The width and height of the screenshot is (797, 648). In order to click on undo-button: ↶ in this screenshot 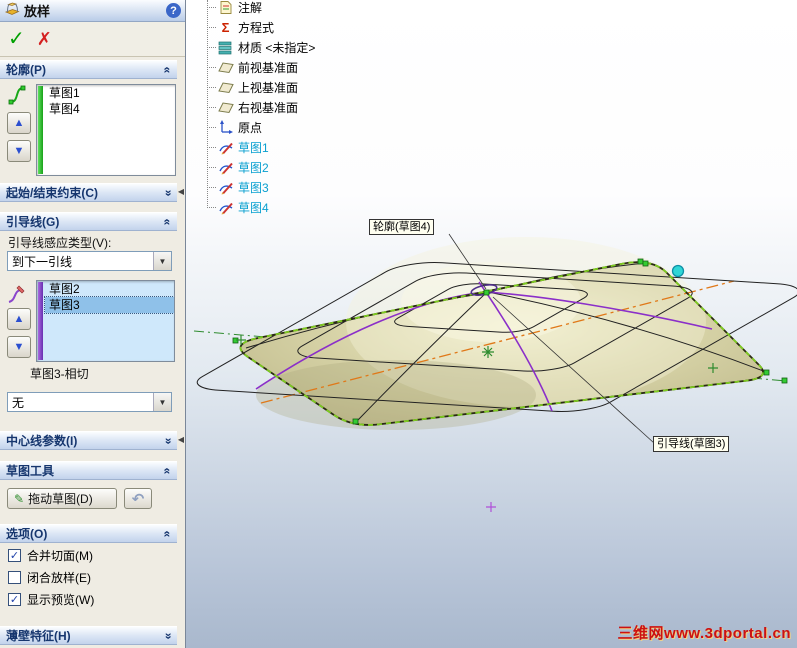, I will do `click(138, 498)`.